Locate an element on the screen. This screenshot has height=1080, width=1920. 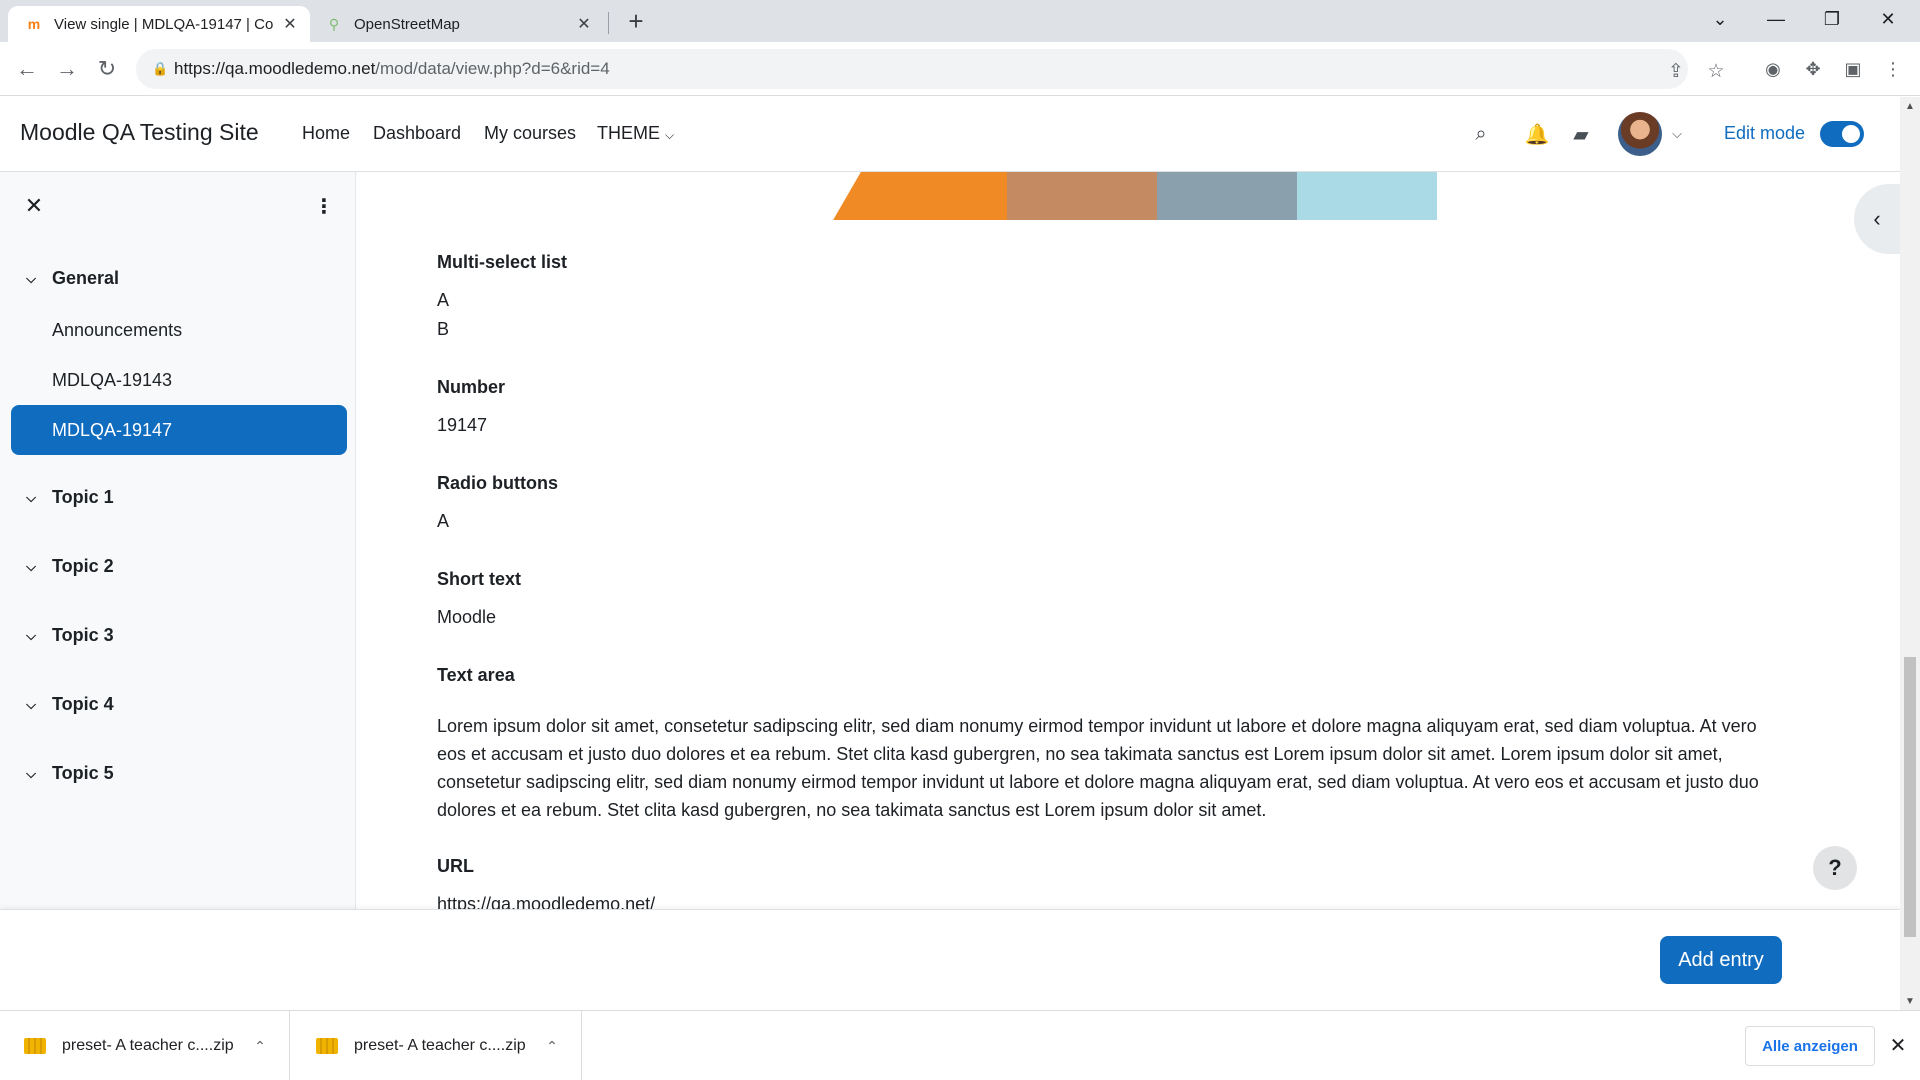
nav-dashboard: Dashboard is located at coordinates (417, 133).